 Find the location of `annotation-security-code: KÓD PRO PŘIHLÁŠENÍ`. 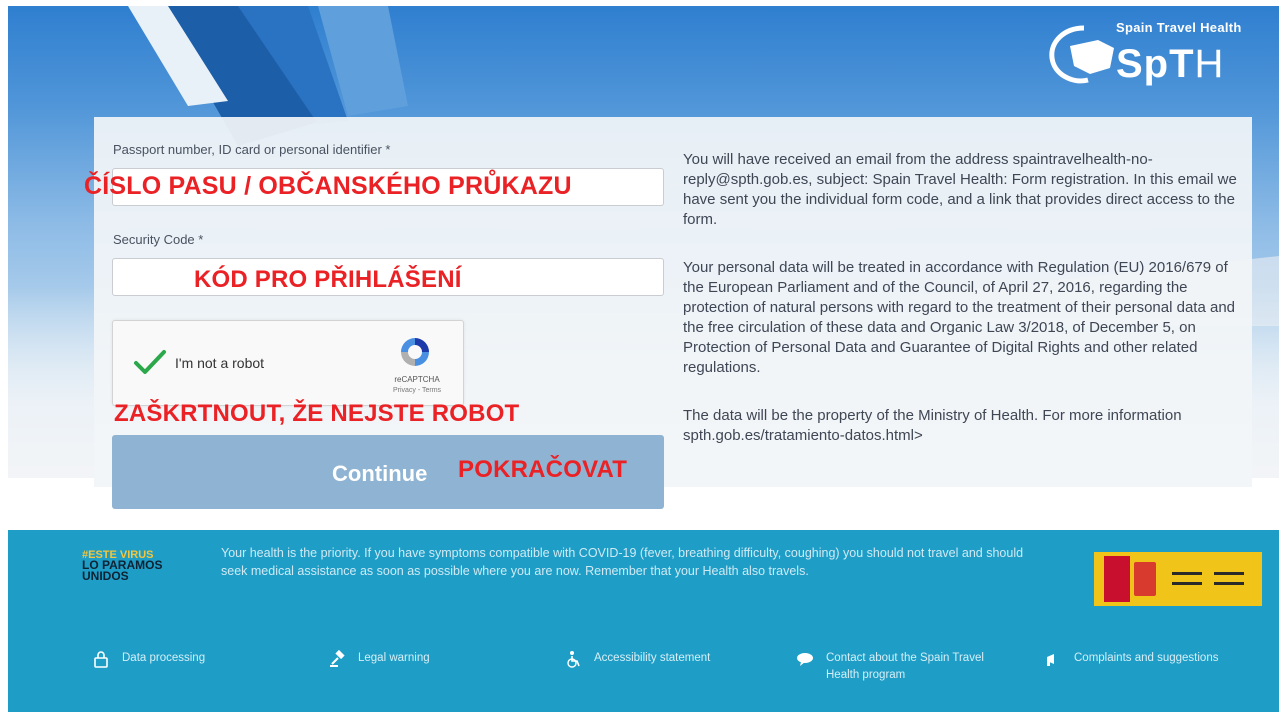

annotation-security-code: KÓD PRO PŘIHLÁŠENÍ is located at coordinates (328, 279).